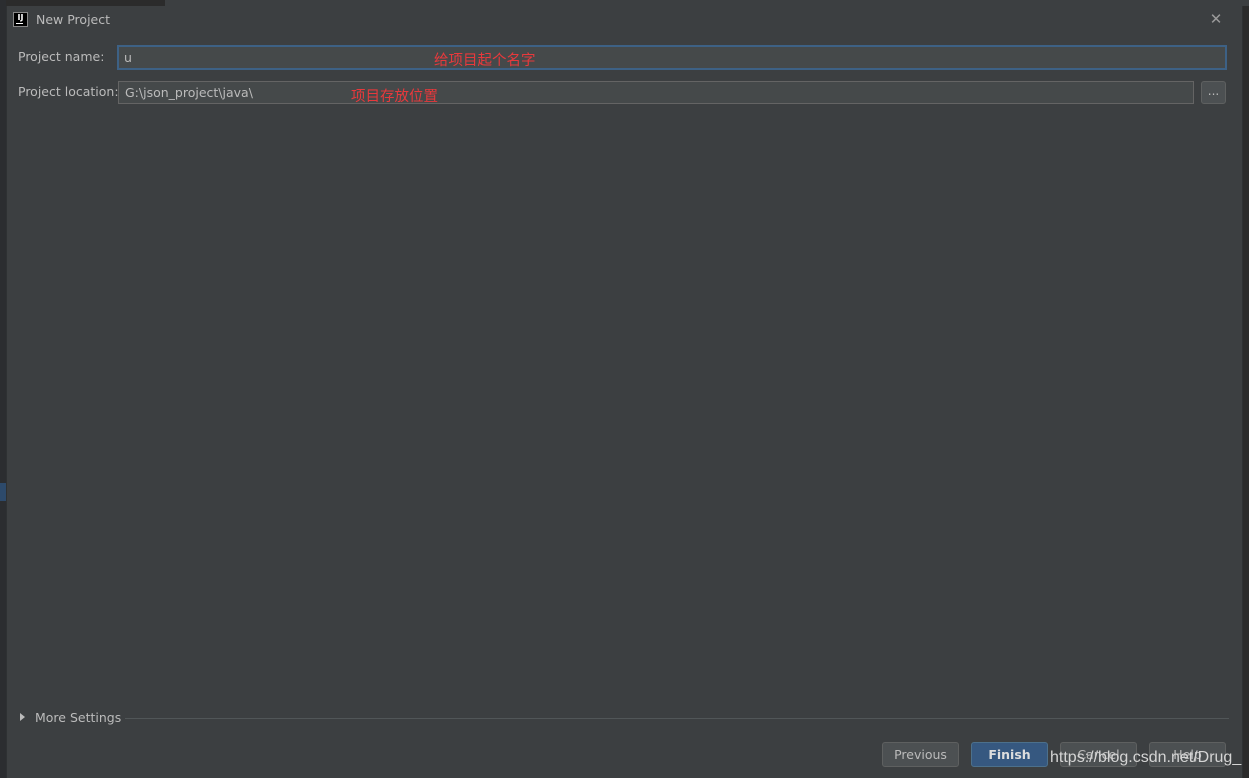 Image resolution: width=1249 pixels, height=778 pixels. Describe the element at coordinates (73, 19) in the screenshot. I see `window-title: New Project` at that location.